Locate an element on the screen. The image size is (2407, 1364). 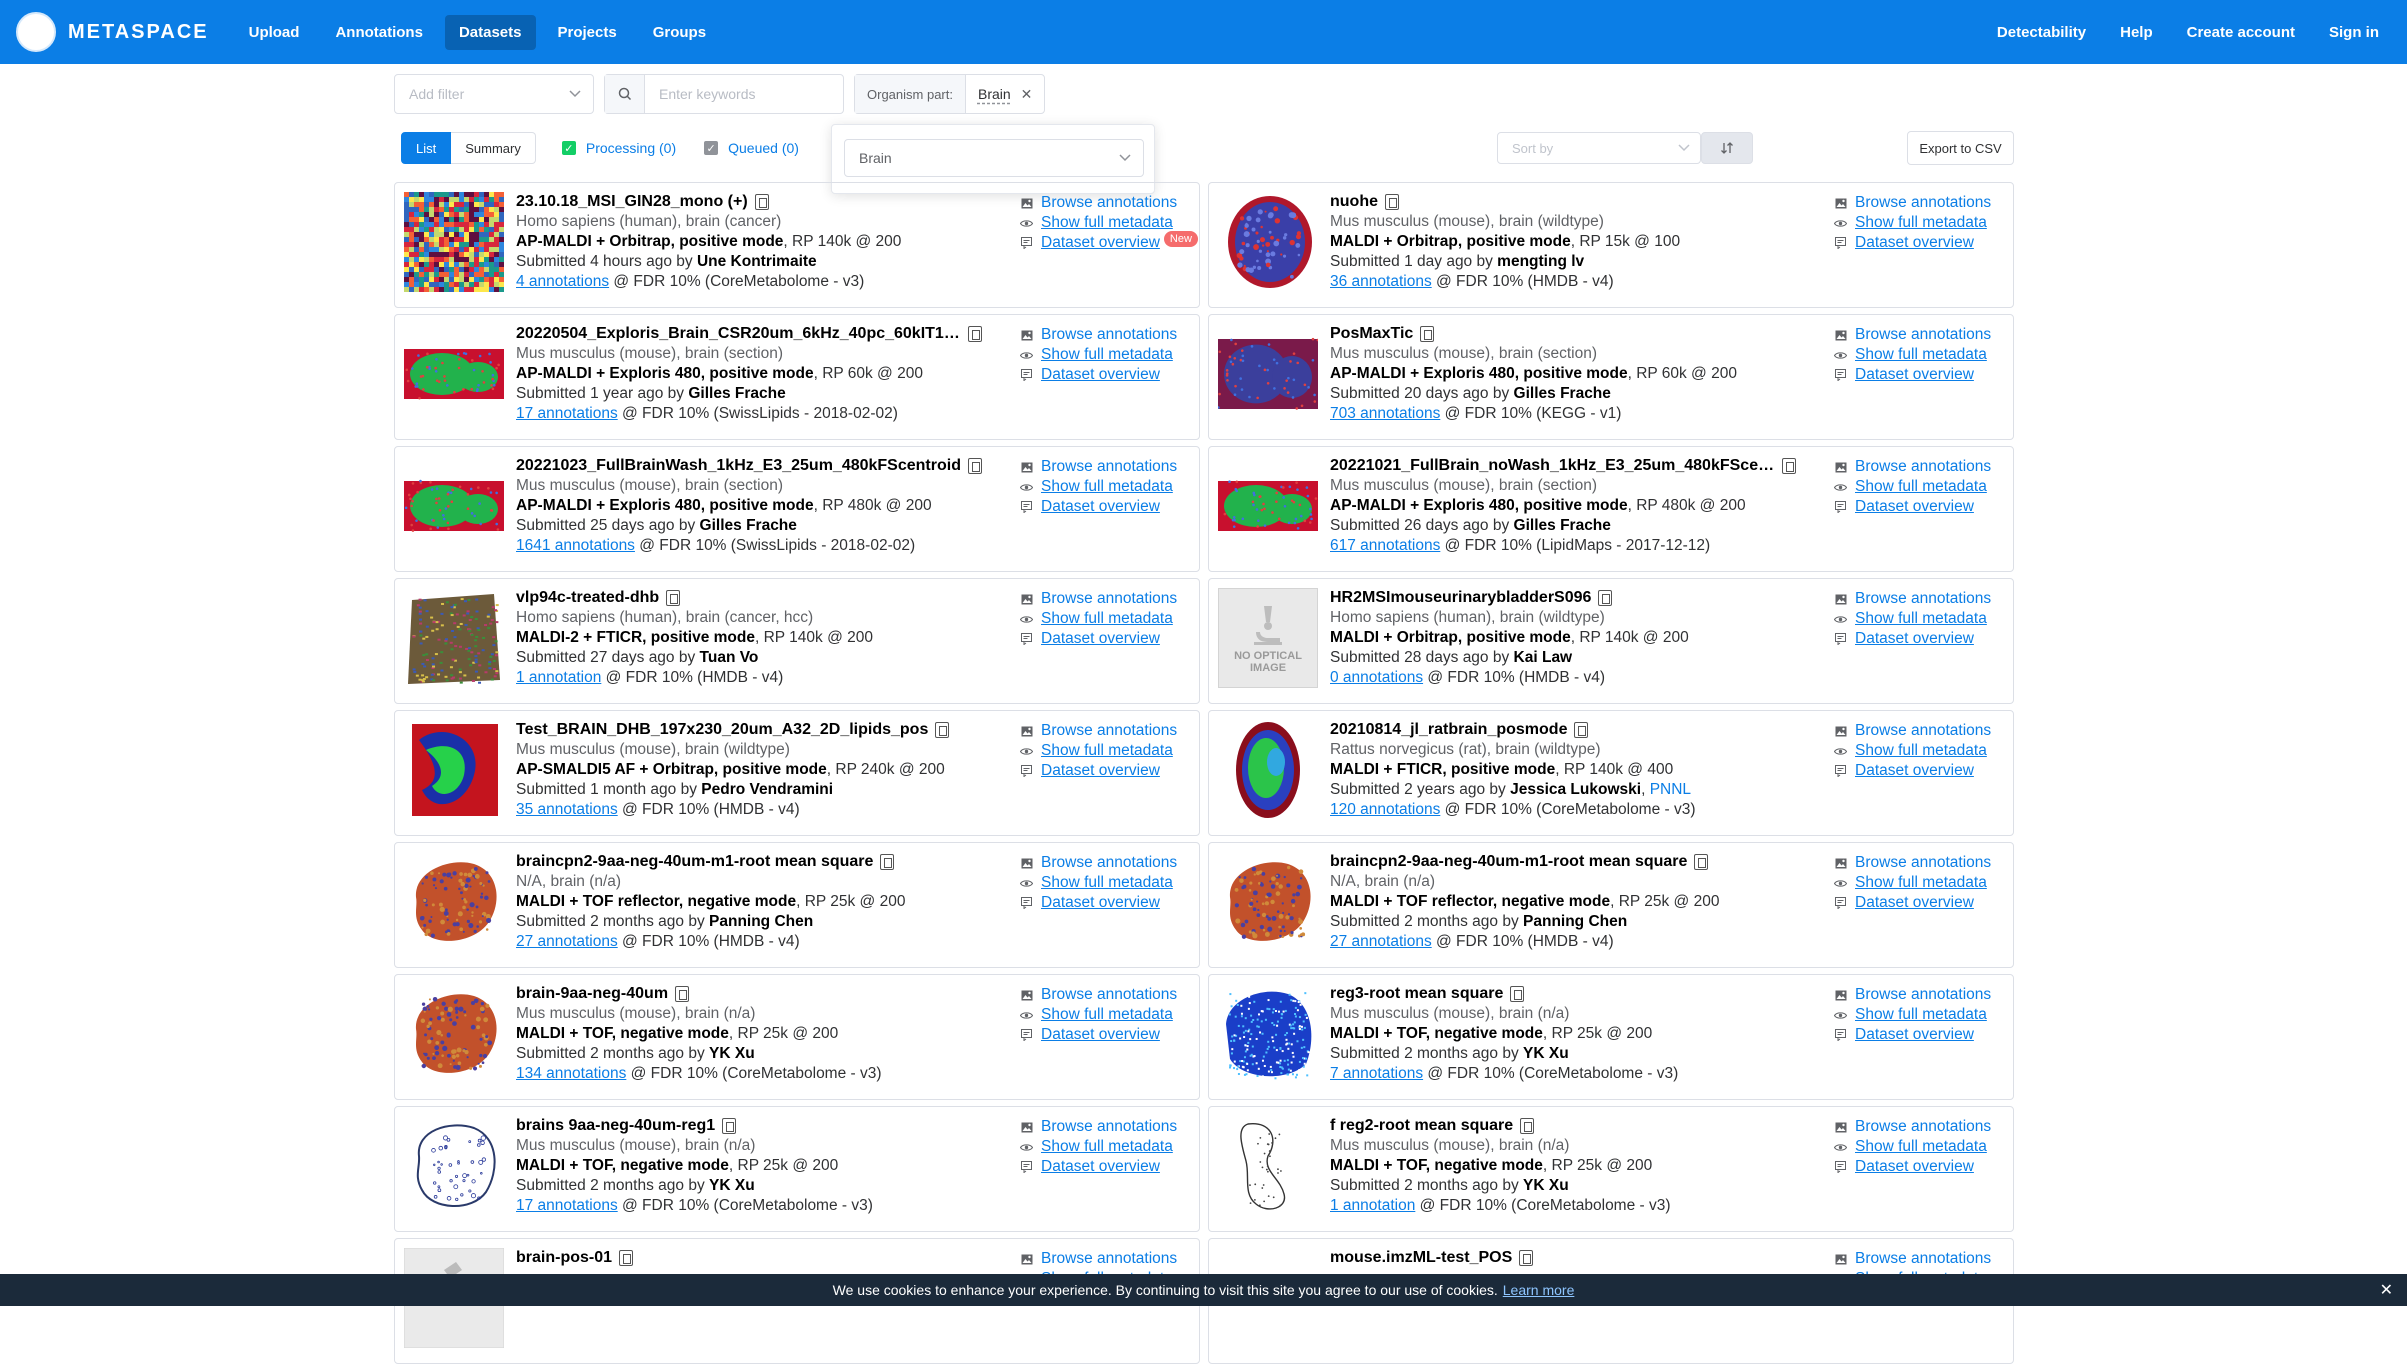
nav-groups: Groups is located at coordinates (679, 32).